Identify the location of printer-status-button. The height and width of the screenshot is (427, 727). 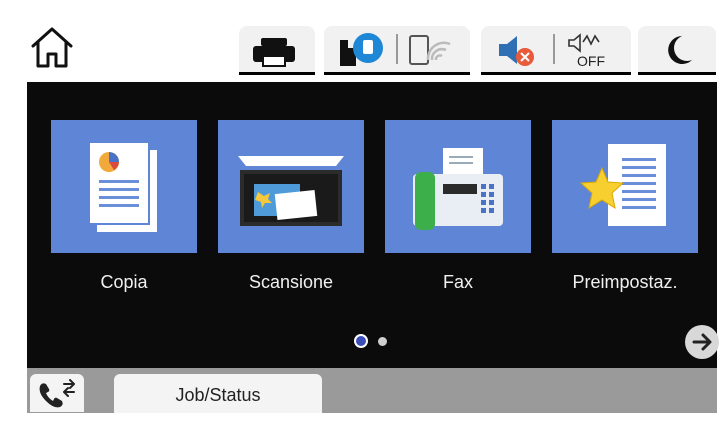
(277, 50).